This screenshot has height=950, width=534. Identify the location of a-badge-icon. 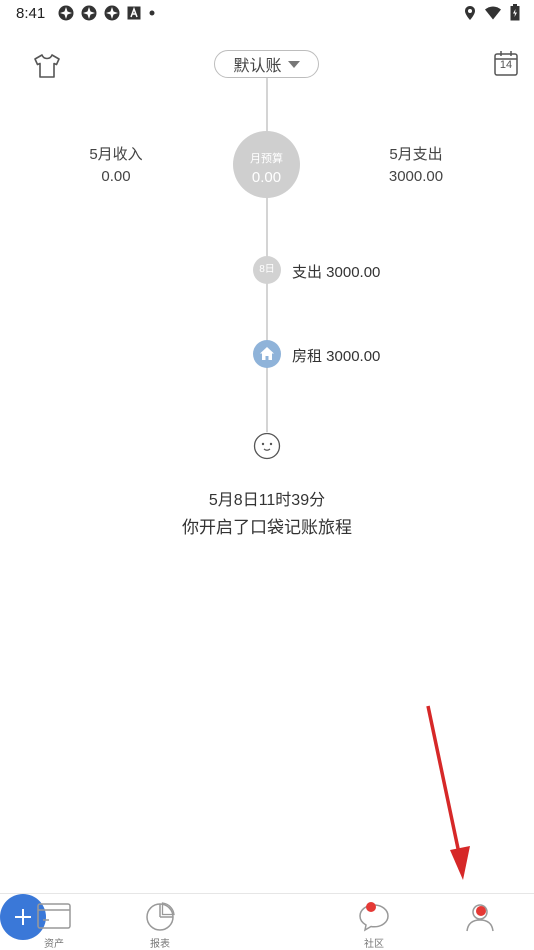
(134, 13).